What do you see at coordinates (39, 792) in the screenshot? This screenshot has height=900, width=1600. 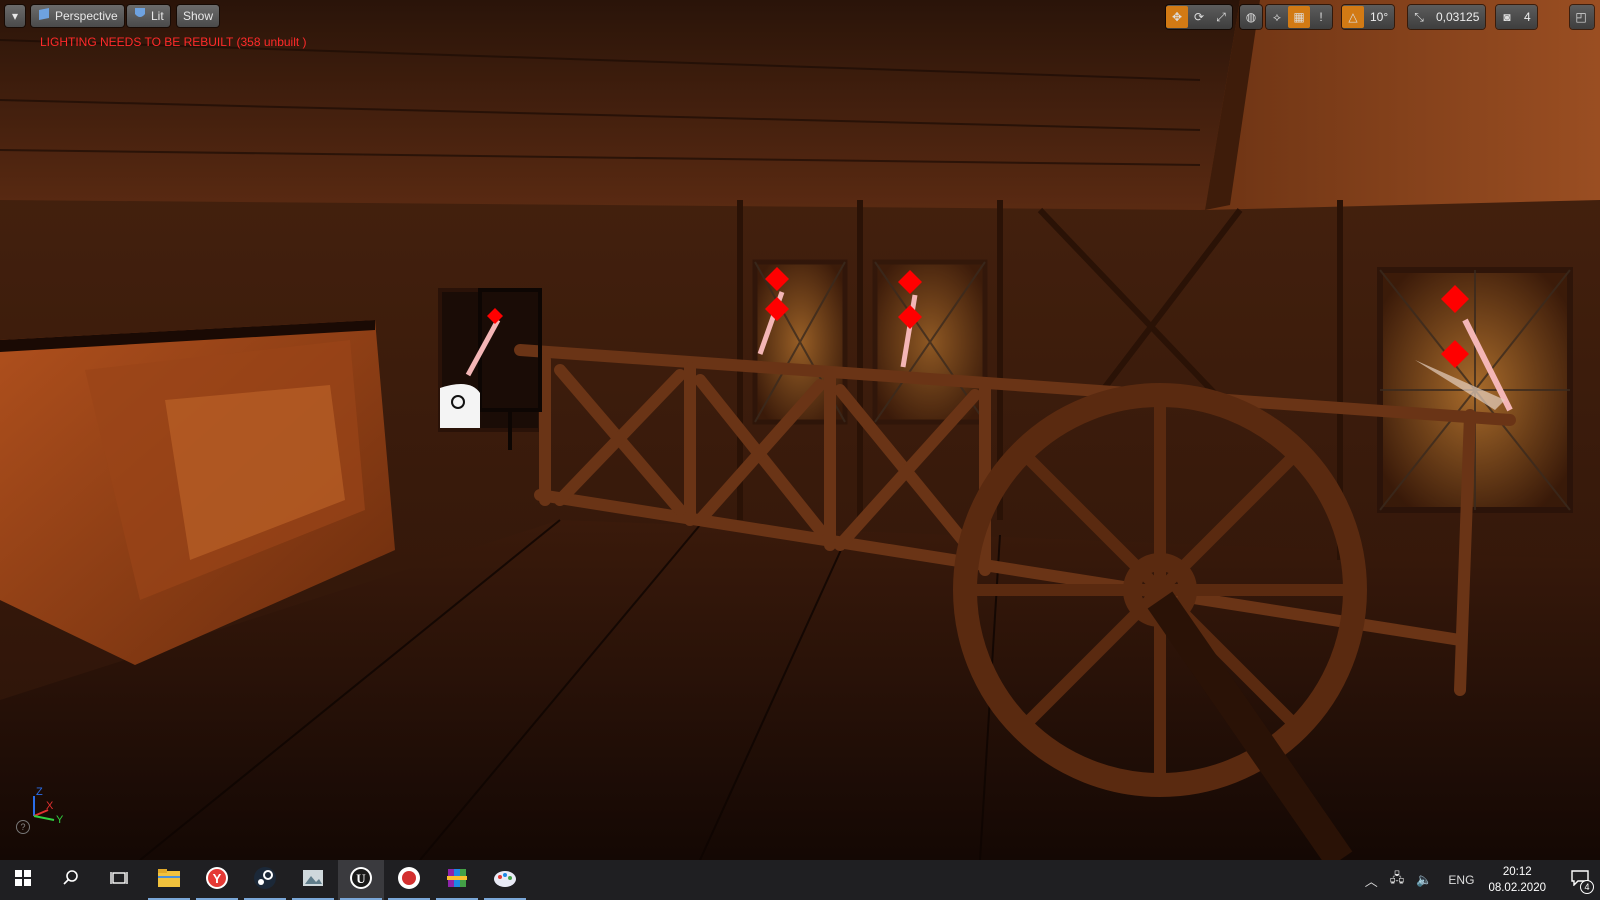 I see `axis-z-label: Z` at bounding box center [39, 792].